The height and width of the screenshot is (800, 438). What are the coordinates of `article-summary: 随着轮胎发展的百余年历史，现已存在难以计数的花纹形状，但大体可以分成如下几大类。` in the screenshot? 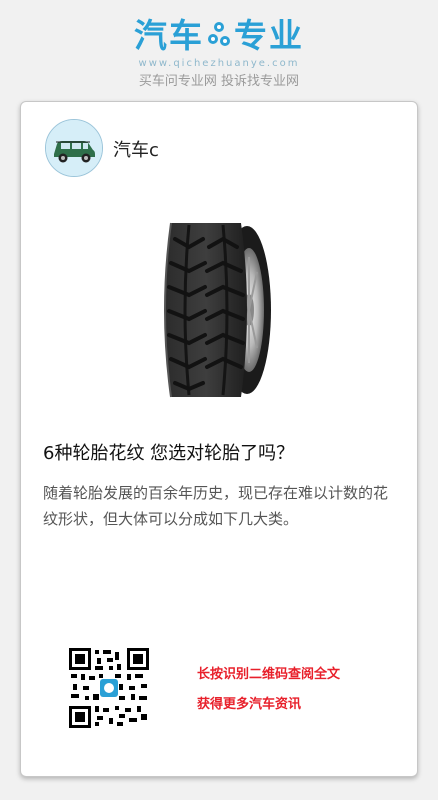 It's located at (216, 506).